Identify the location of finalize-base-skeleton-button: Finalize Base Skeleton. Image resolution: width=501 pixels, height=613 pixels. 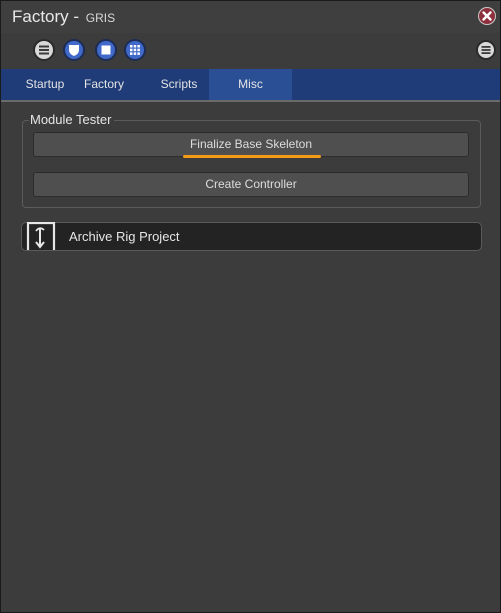
(251, 144).